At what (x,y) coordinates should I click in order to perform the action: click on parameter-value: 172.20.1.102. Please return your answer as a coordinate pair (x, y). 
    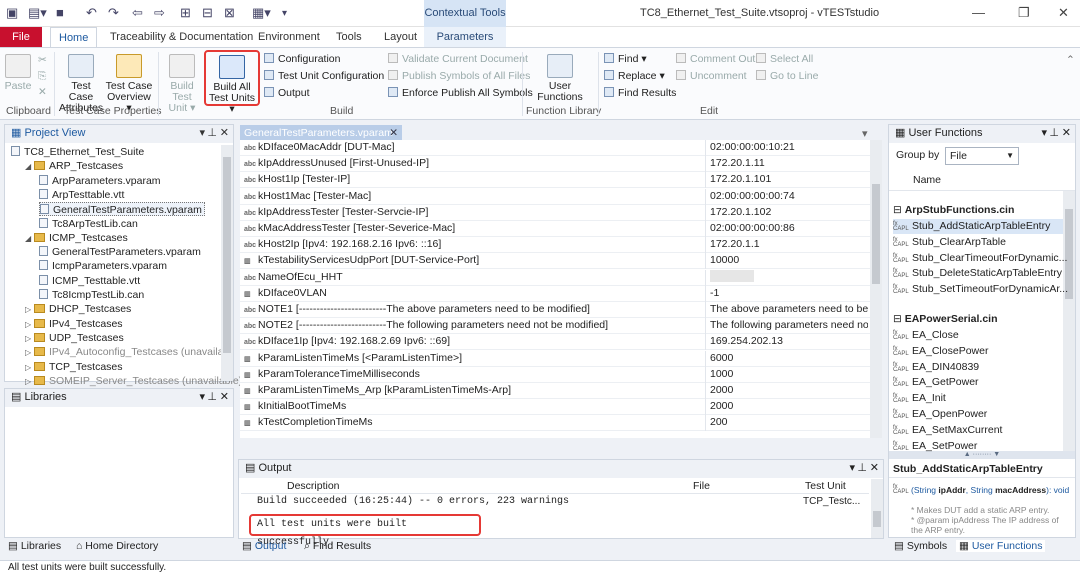
    Looking at the image, I should click on (789, 212).